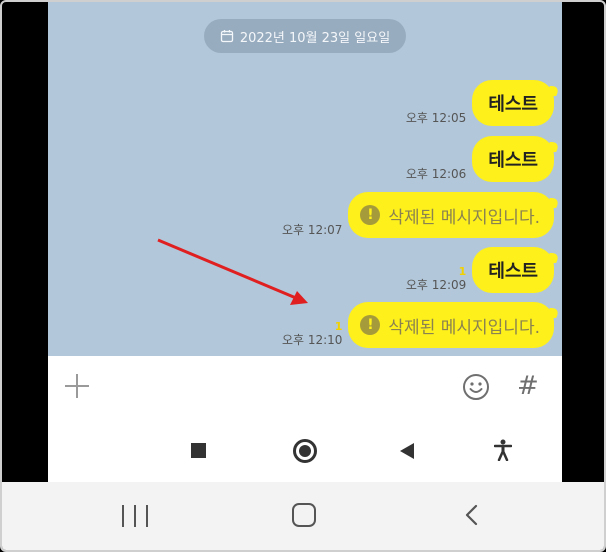 This screenshot has height=552, width=606. I want to click on message-row: 1 오후 12:10 ! 삭제된 메시지입니다., so click(418, 325).